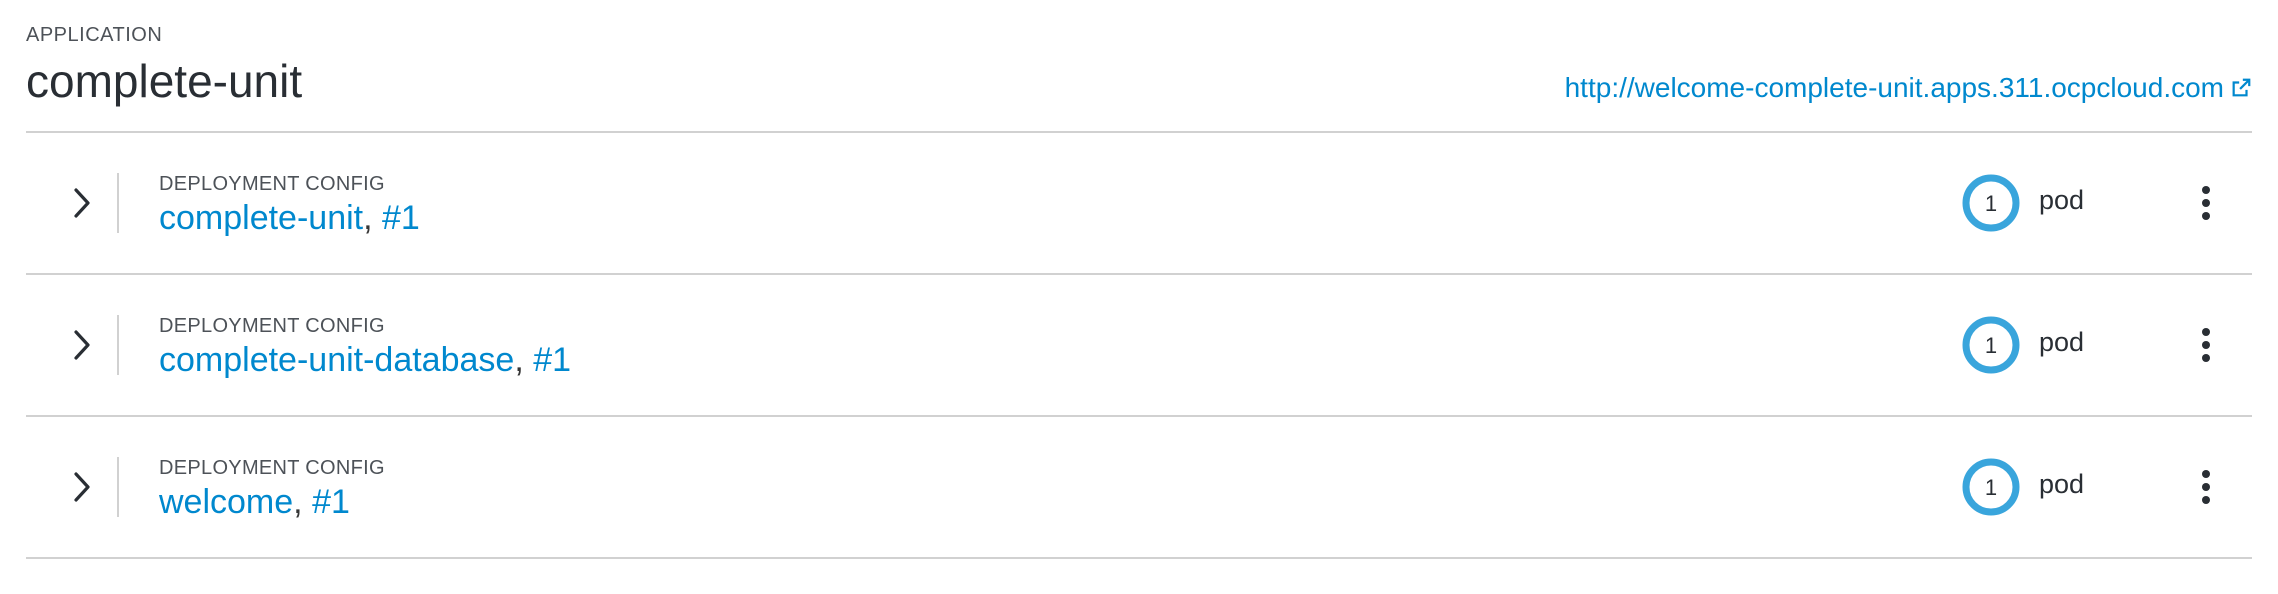 The height and width of the screenshot is (594, 2278). I want to click on deployment-name-line: complete-unit, #1, so click(289, 218).